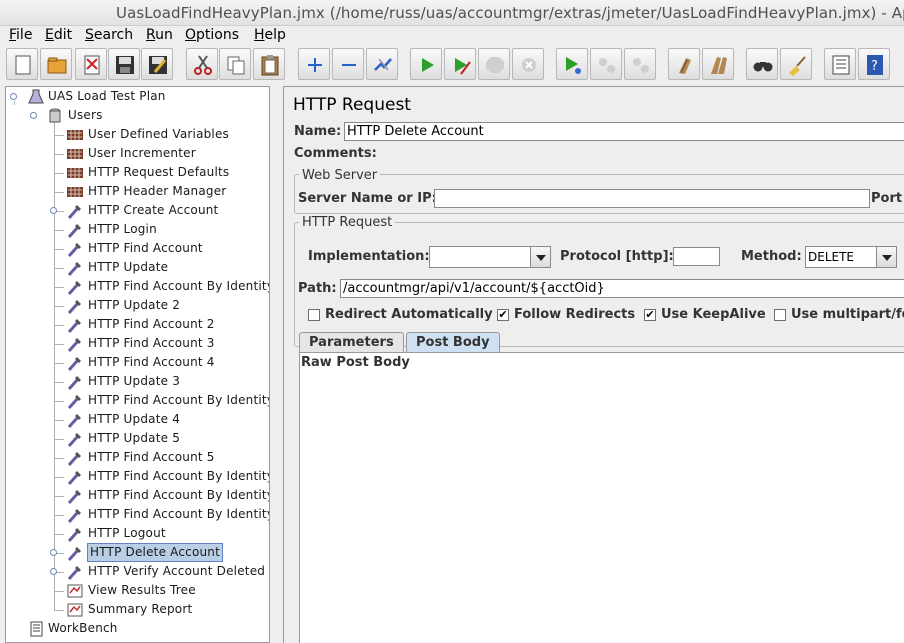 Image resolution: width=904 pixels, height=643 pixels. What do you see at coordinates (36, 96) in the screenshot?
I see `test-plan-icon` at bounding box center [36, 96].